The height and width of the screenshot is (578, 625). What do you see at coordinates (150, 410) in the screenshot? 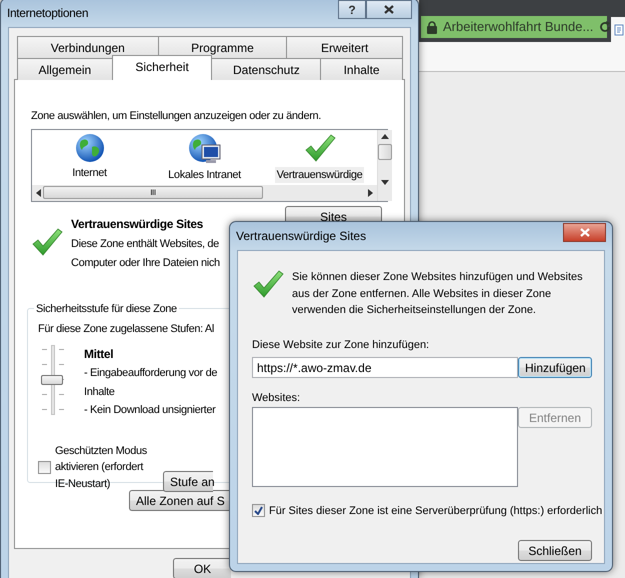
I see `level-detail: - Kein Download unsignierter` at bounding box center [150, 410].